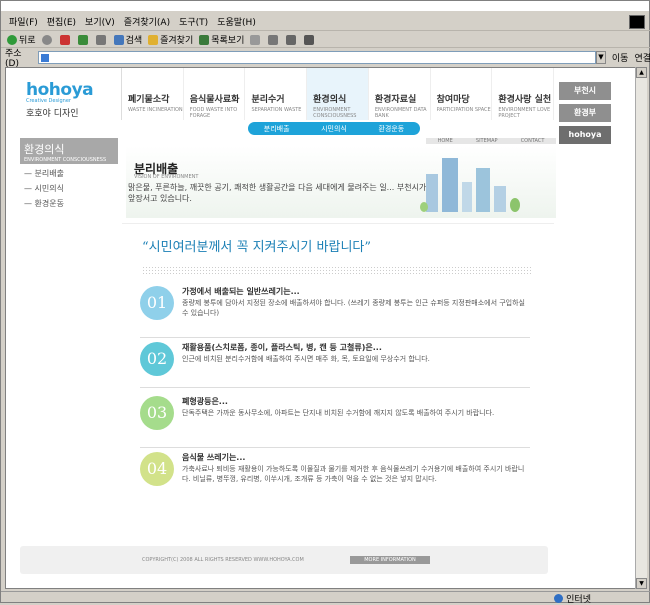 The height and width of the screenshot is (605, 650). I want to click on go-button: 이동, so click(620, 57).